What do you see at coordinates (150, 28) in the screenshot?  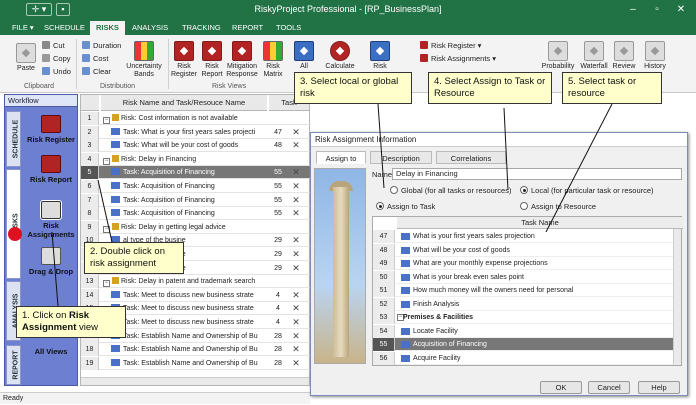 I see `tab-analysis: ANALYSIS` at bounding box center [150, 28].